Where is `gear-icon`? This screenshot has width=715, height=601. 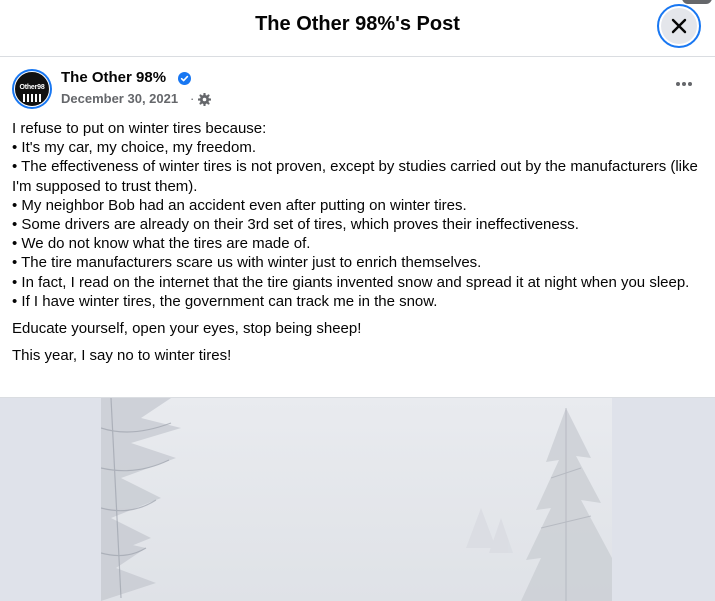
gear-icon is located at coordinates (204, 99).